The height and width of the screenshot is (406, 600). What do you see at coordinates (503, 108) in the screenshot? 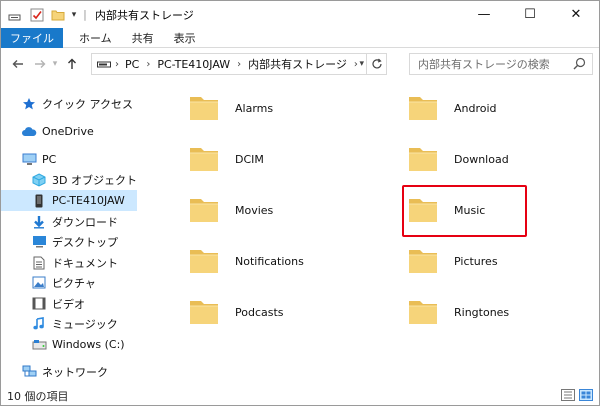
I see `folder-item: Android` at bounding box center [503, 108].